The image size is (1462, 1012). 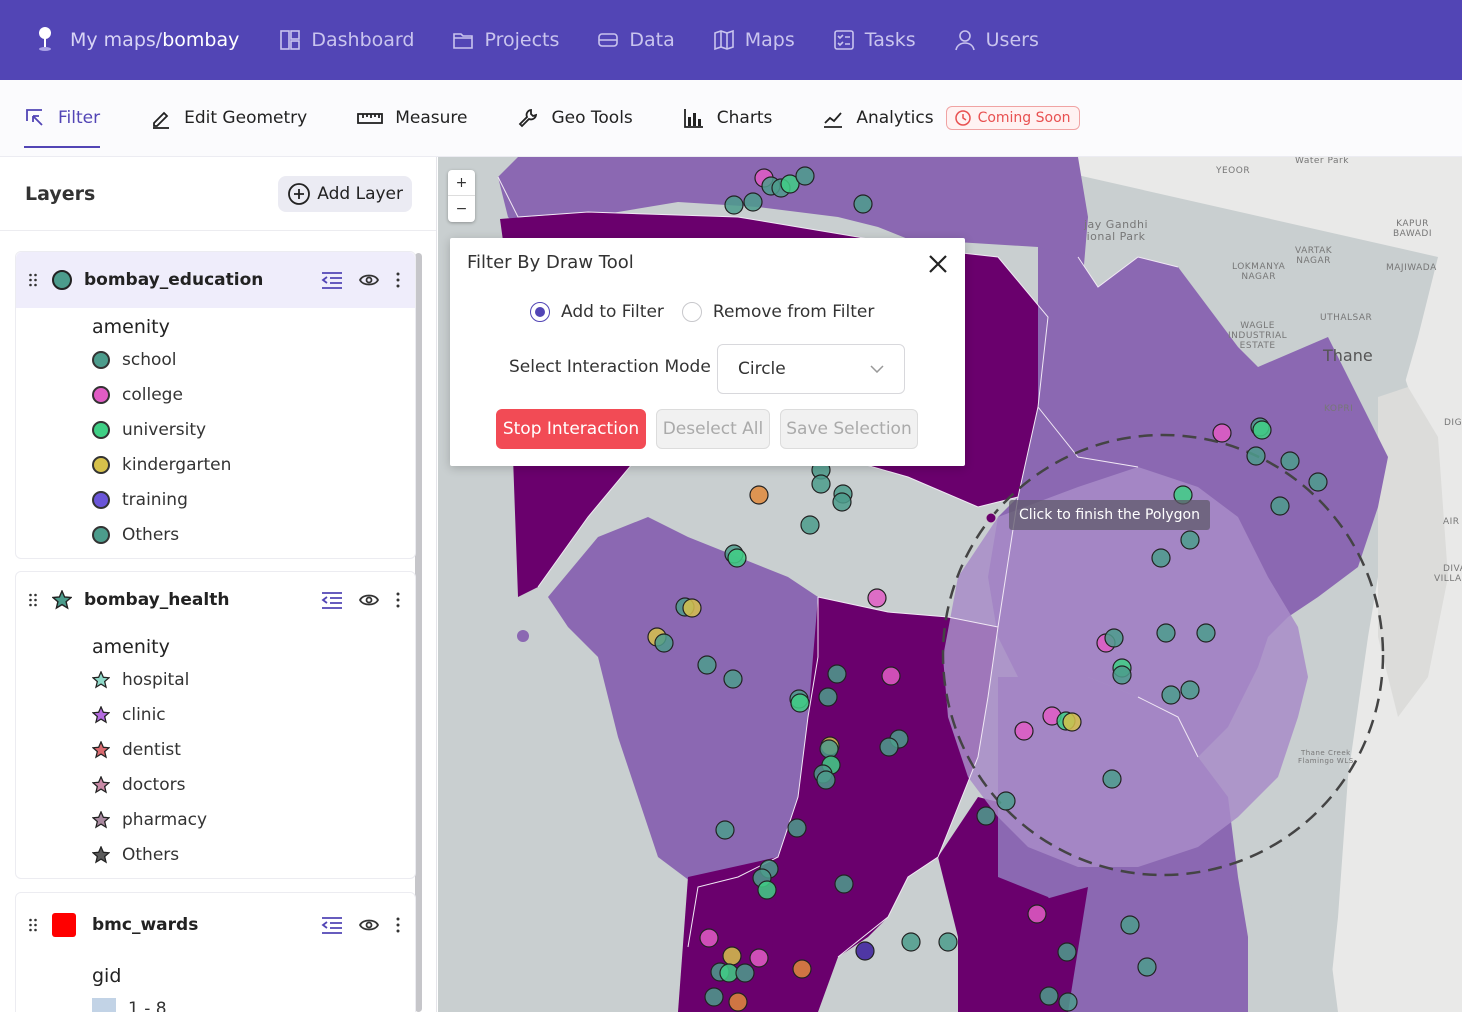 What do you see at coordinates (253, 464) in the screenshot?
I see `legend-item: kindergarten` at bounding box center [253, 464].